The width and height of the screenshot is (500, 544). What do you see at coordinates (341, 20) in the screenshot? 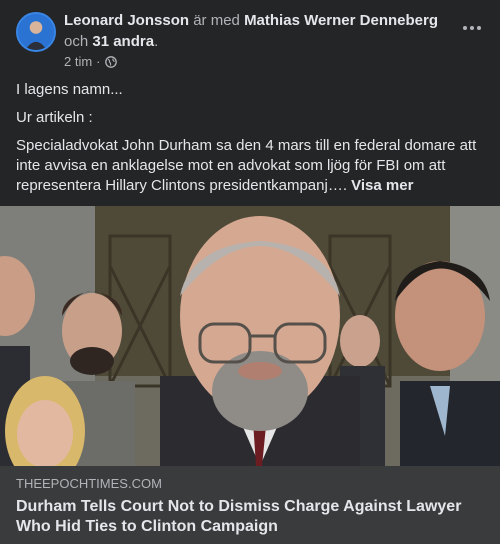
I see `tagged-person: Mathias Werner Denneberg` at bounding box center [341, 20].